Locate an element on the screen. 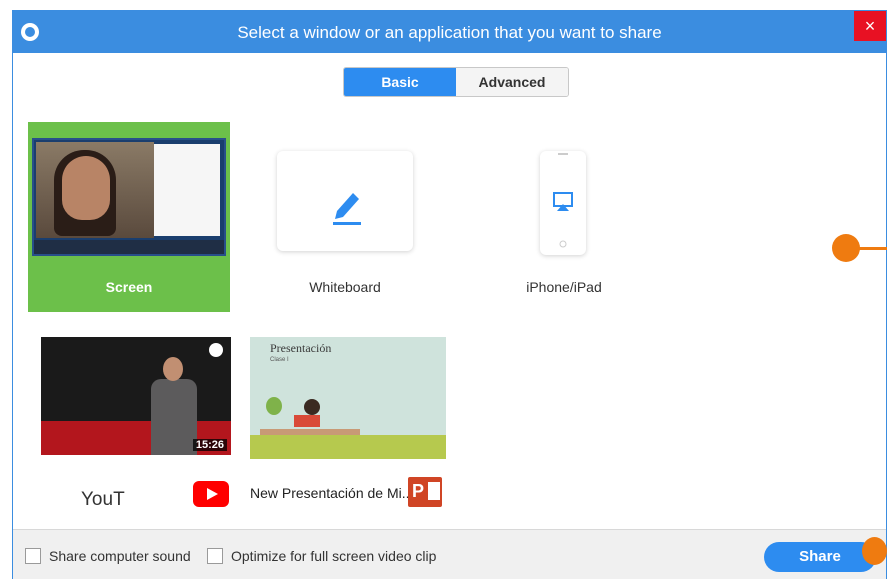 The width and height of the screenshot is (887, 579). screen-label: Screen is located at coordinates (129, 287).